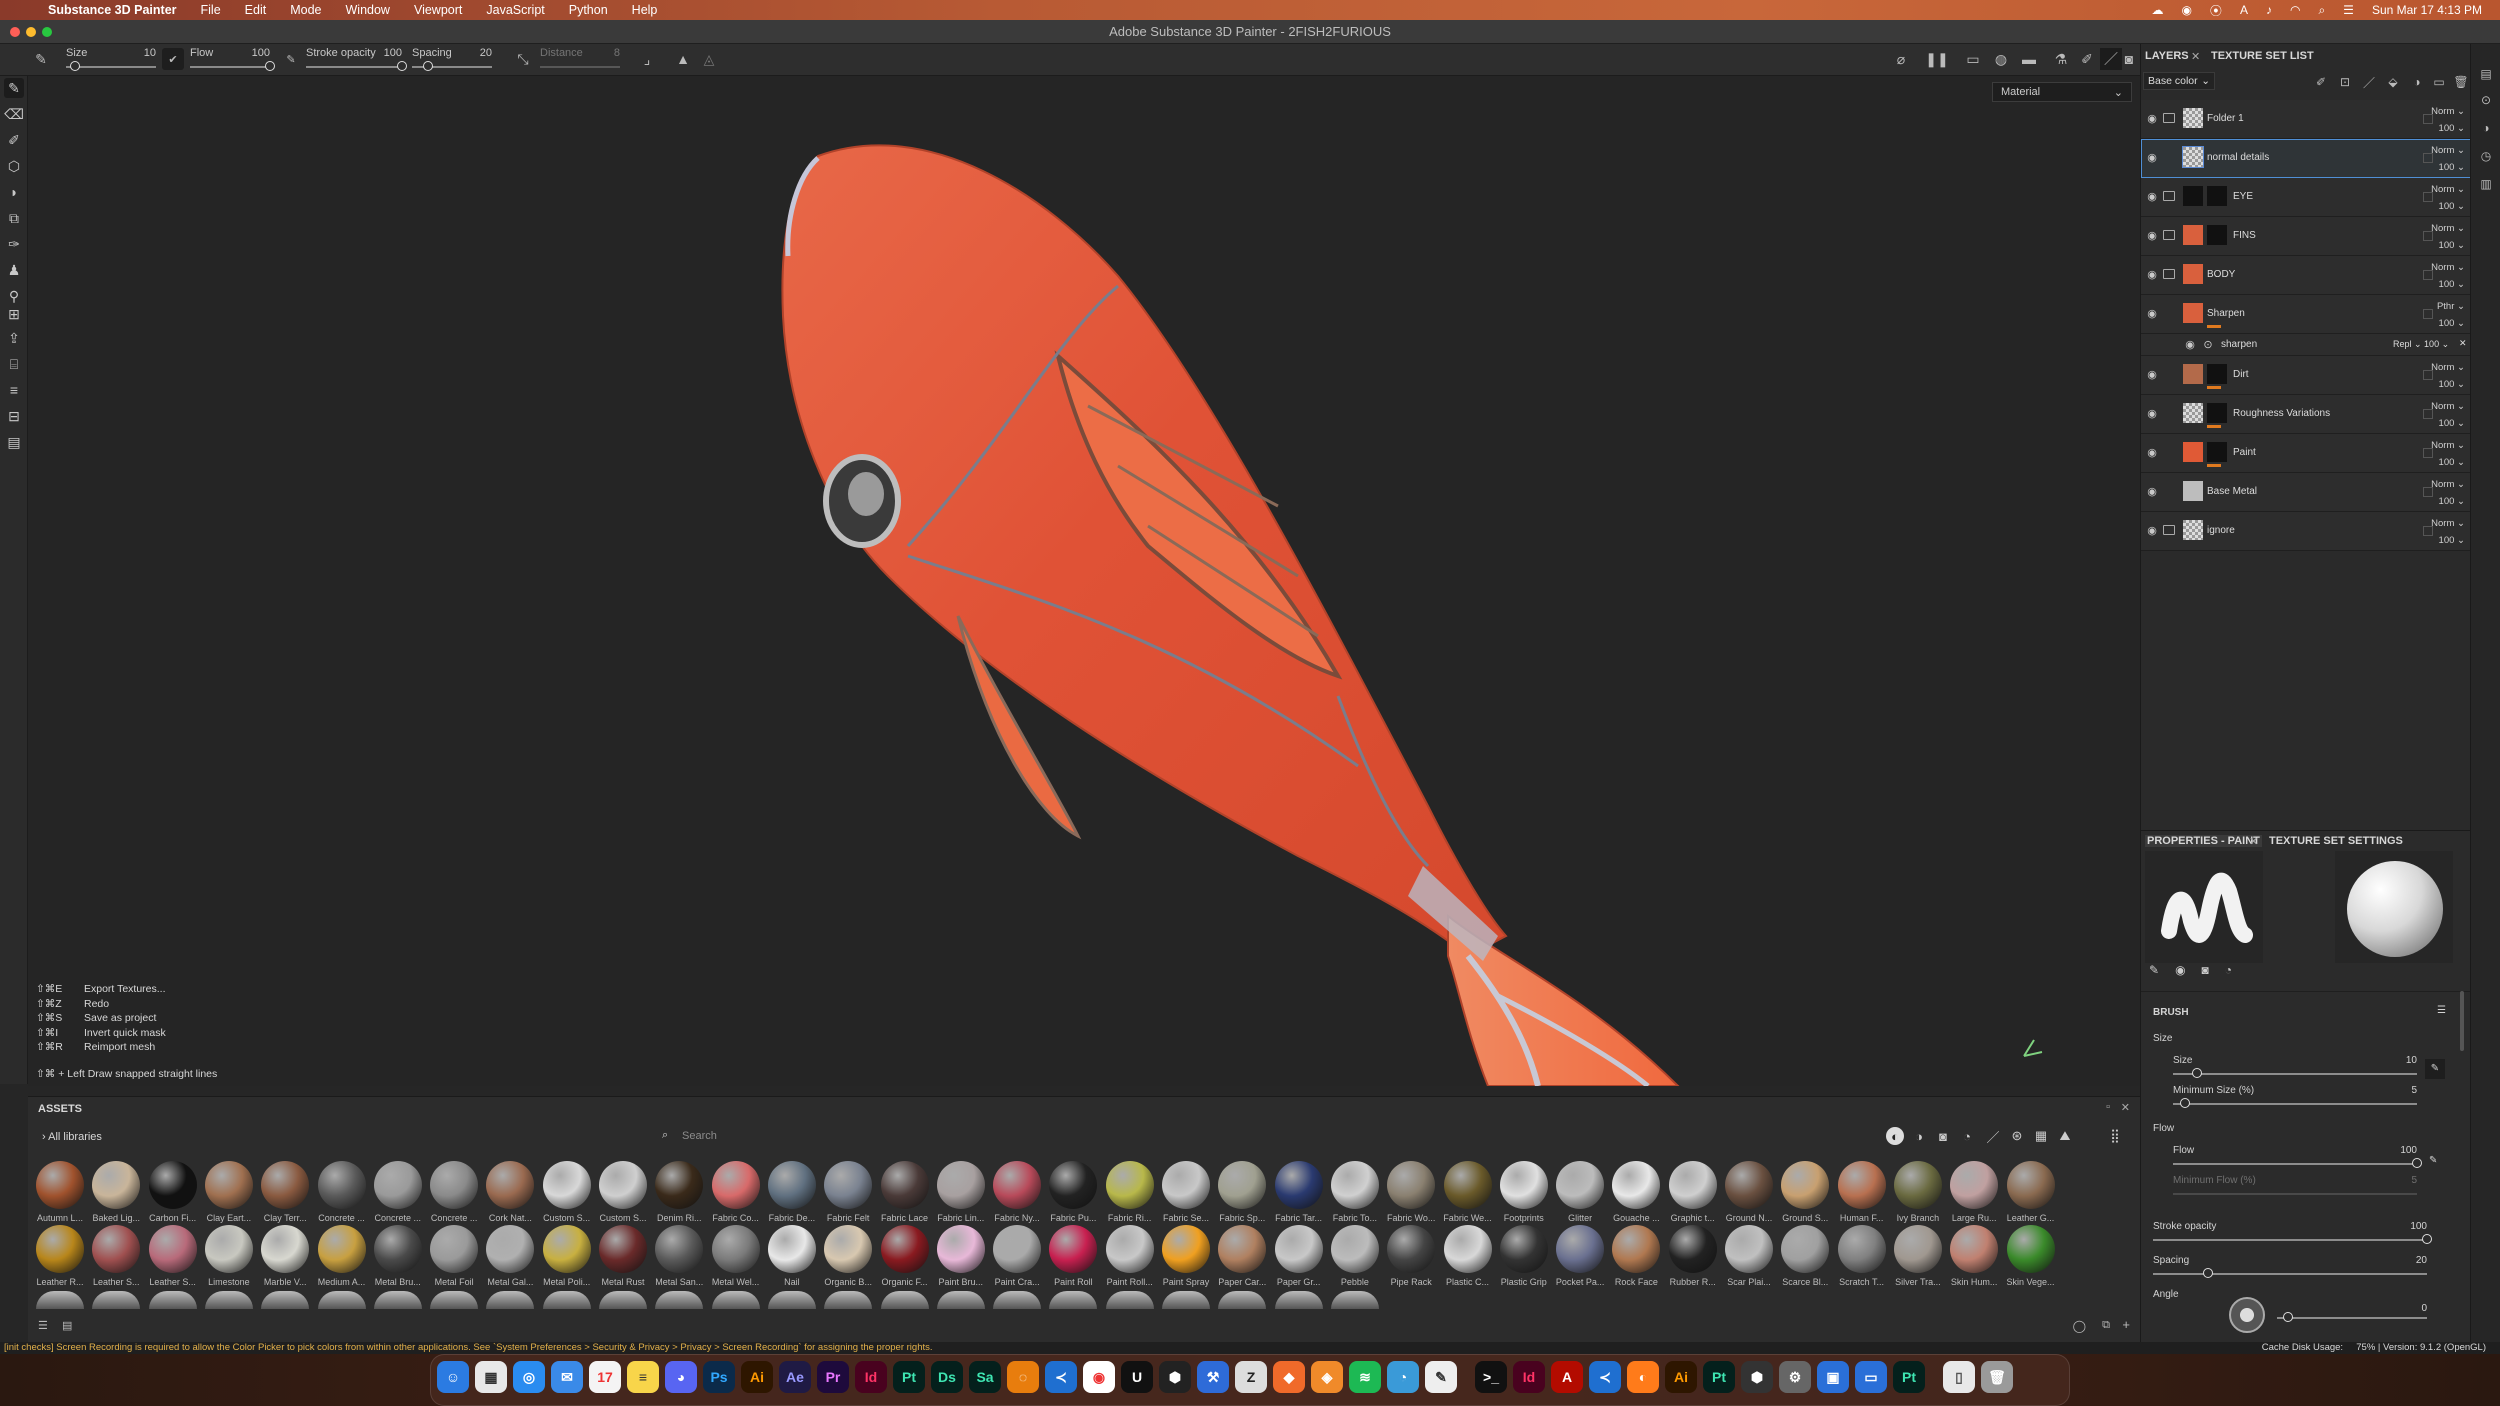 The width and height of the screenshot is (2500, 1406). Describe the element at coordinates (1997, 1377) in the screenshot. I see `trash-icon: 🗑` at that location.